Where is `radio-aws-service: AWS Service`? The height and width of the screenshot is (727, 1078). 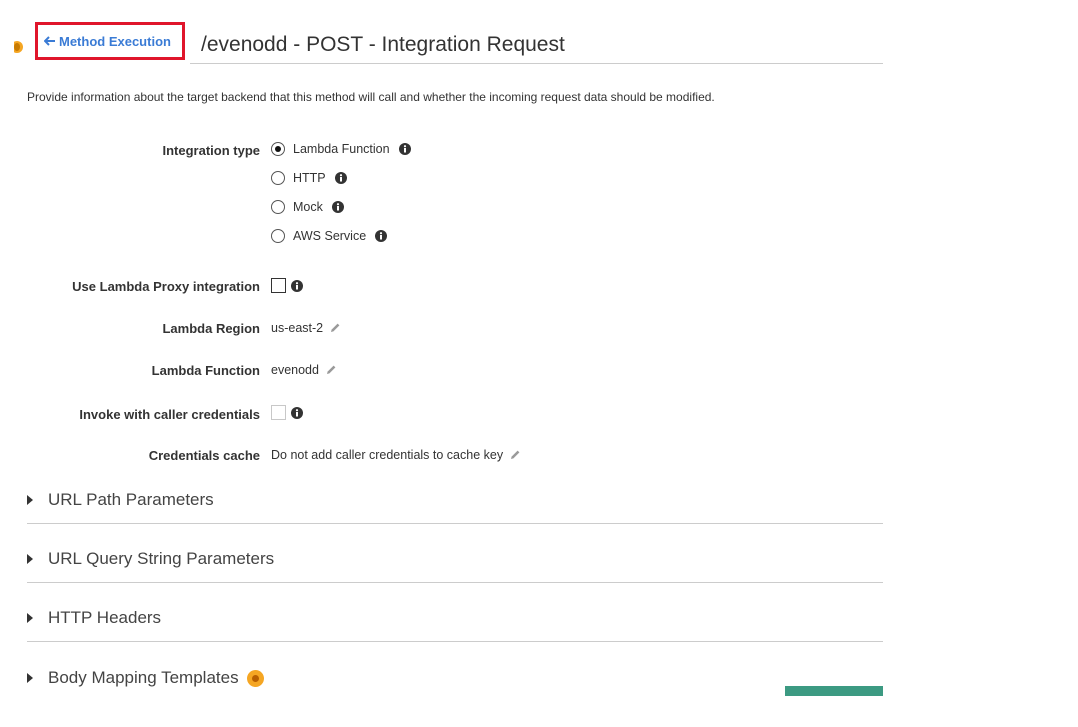 radio-aws-service: AWS Service is located at coordinates (329, 236).